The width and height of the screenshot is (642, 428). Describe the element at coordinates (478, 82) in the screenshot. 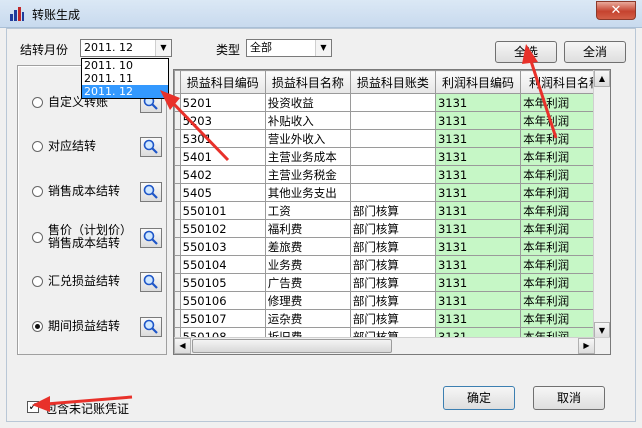

I see `column-header: 利润科目编码` at that location.